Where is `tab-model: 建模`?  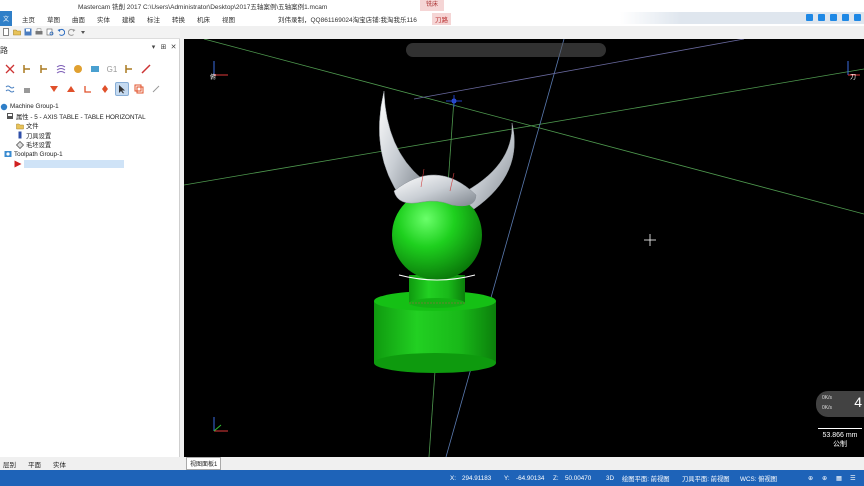 tab-model: 建模 is located at coordinates (128, 19).